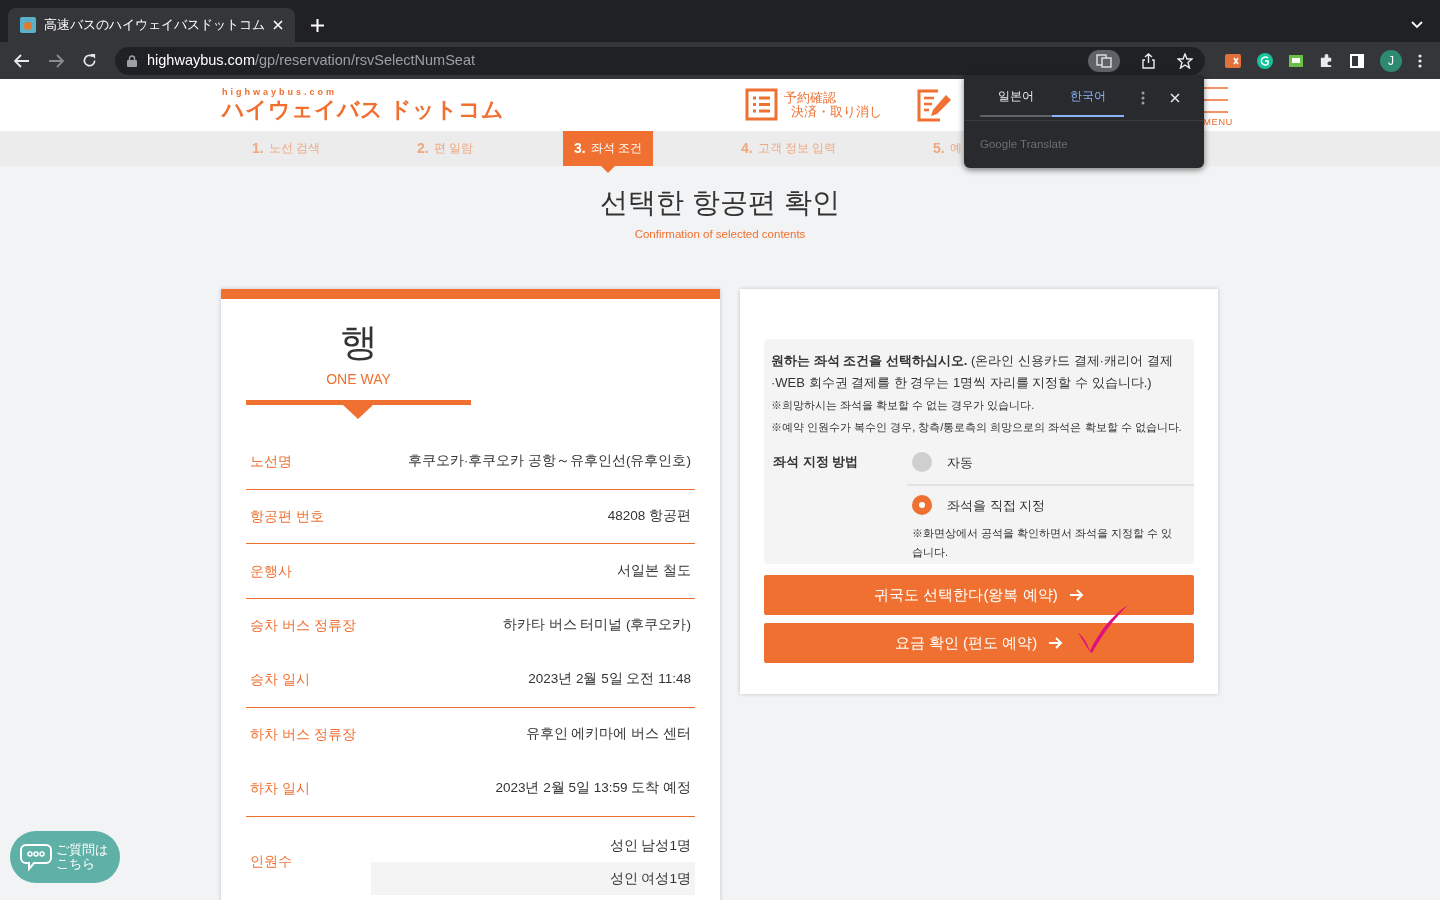 Image resolution: width=1440 pixels, height=900 pixels. Describe the element at coordinates (960, 462) in the screenshot. I see `radio-label: 자동` at that location.